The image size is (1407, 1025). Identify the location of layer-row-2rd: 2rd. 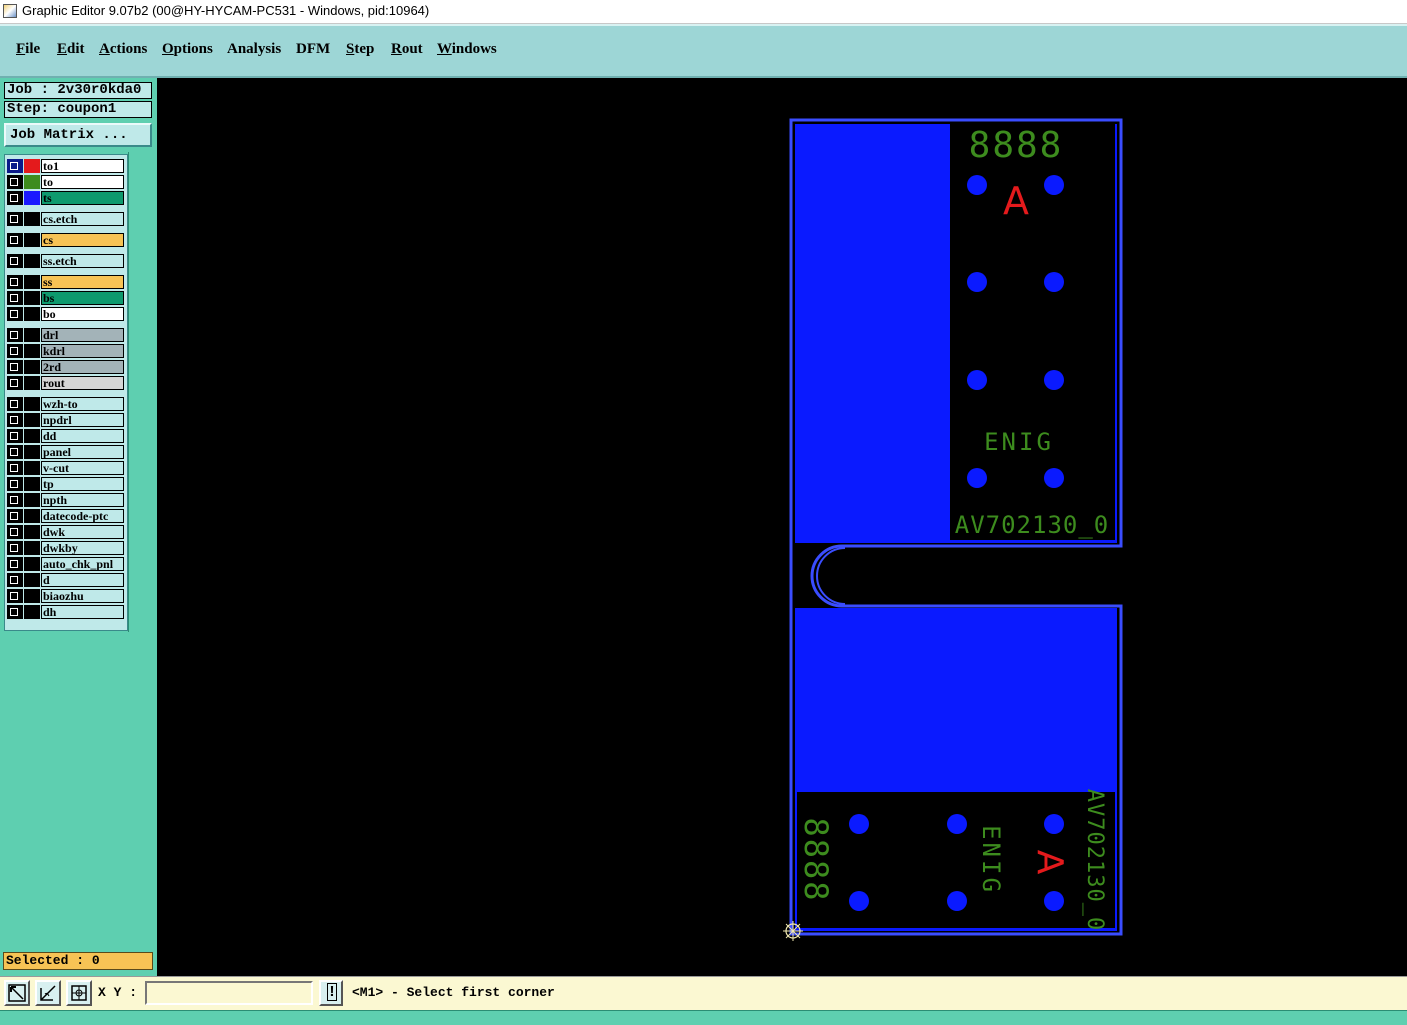
(66, 367).